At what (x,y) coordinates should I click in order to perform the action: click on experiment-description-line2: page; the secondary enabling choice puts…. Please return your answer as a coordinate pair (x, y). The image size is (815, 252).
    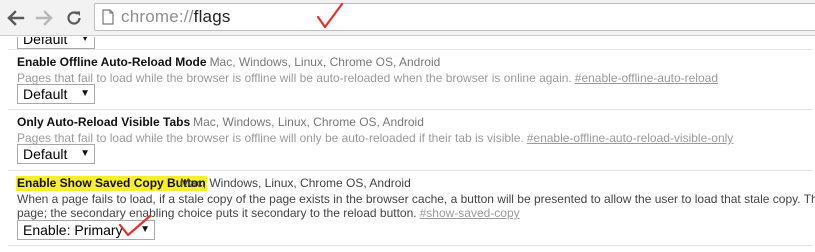
    Looking at the image, I should click on (268, 213).